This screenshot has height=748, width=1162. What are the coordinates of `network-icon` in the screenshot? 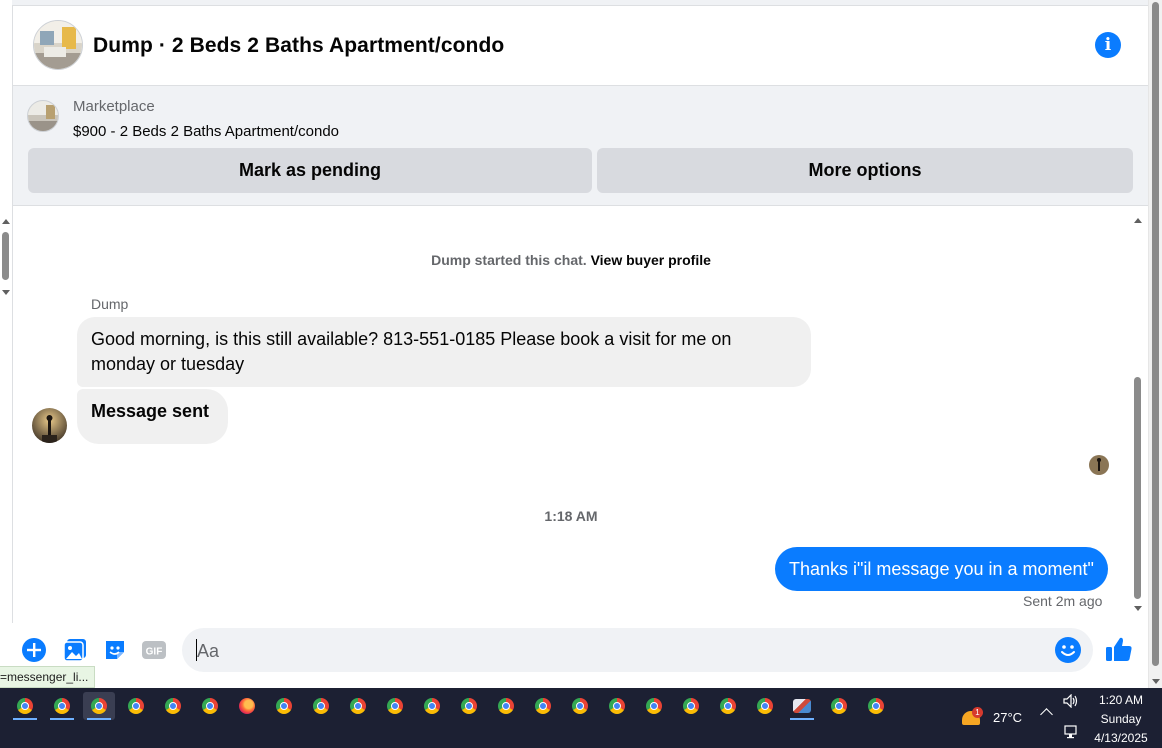 It's located at (1072, 734).